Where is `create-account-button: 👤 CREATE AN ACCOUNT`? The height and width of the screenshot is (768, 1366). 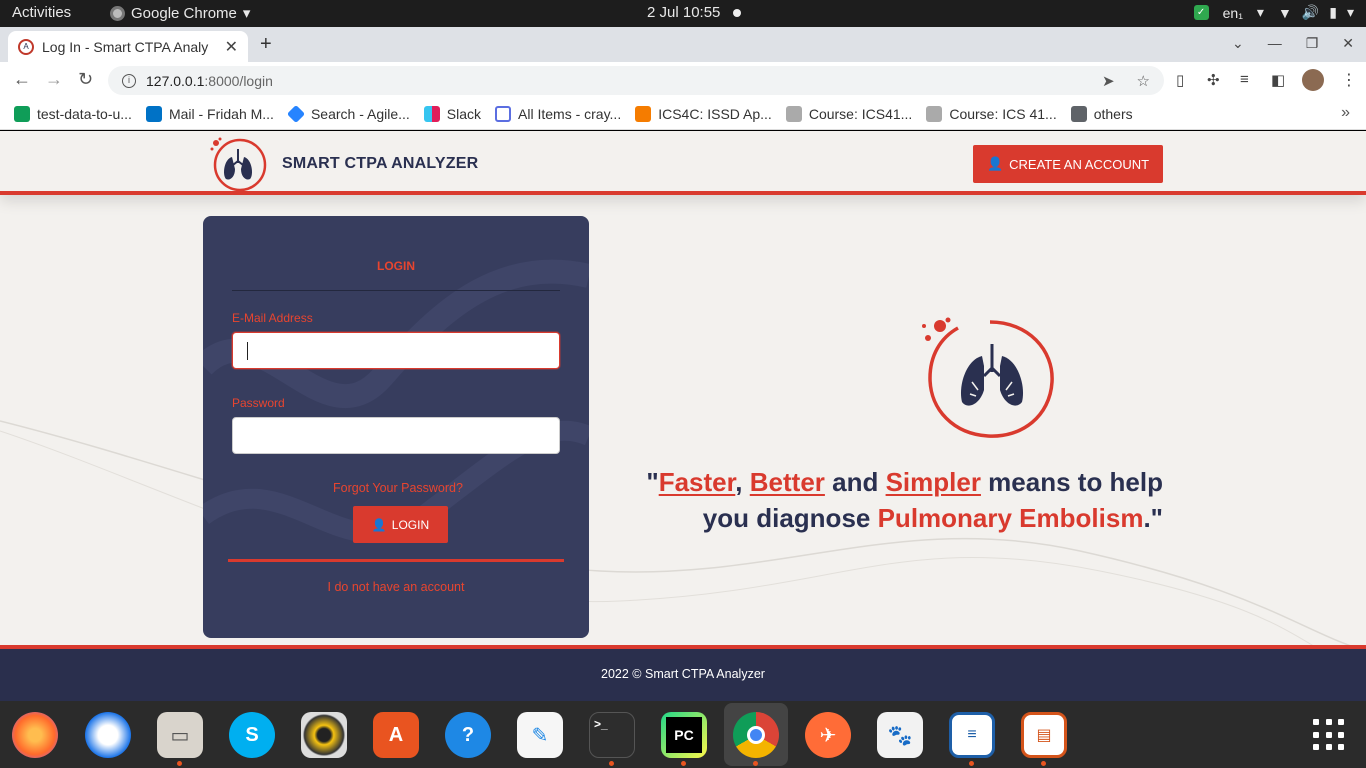 create-account-button: 👤 CREATE AN ACCOUNT is located at coordinates (1068, 164).